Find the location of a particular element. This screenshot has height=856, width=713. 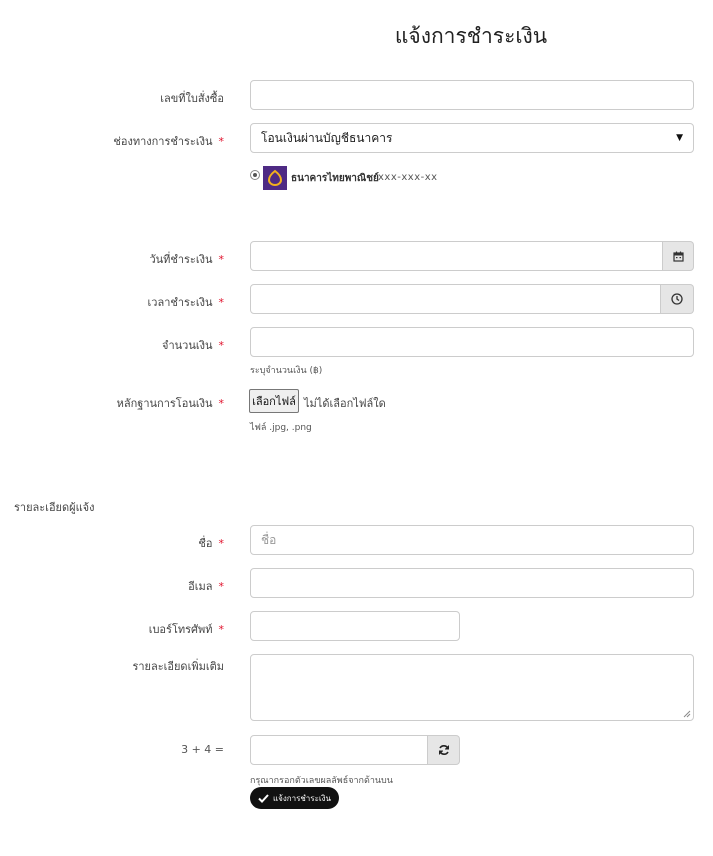

phone-label: เบอร์โทรศัพท์ * is located at coordinates (186, 629).